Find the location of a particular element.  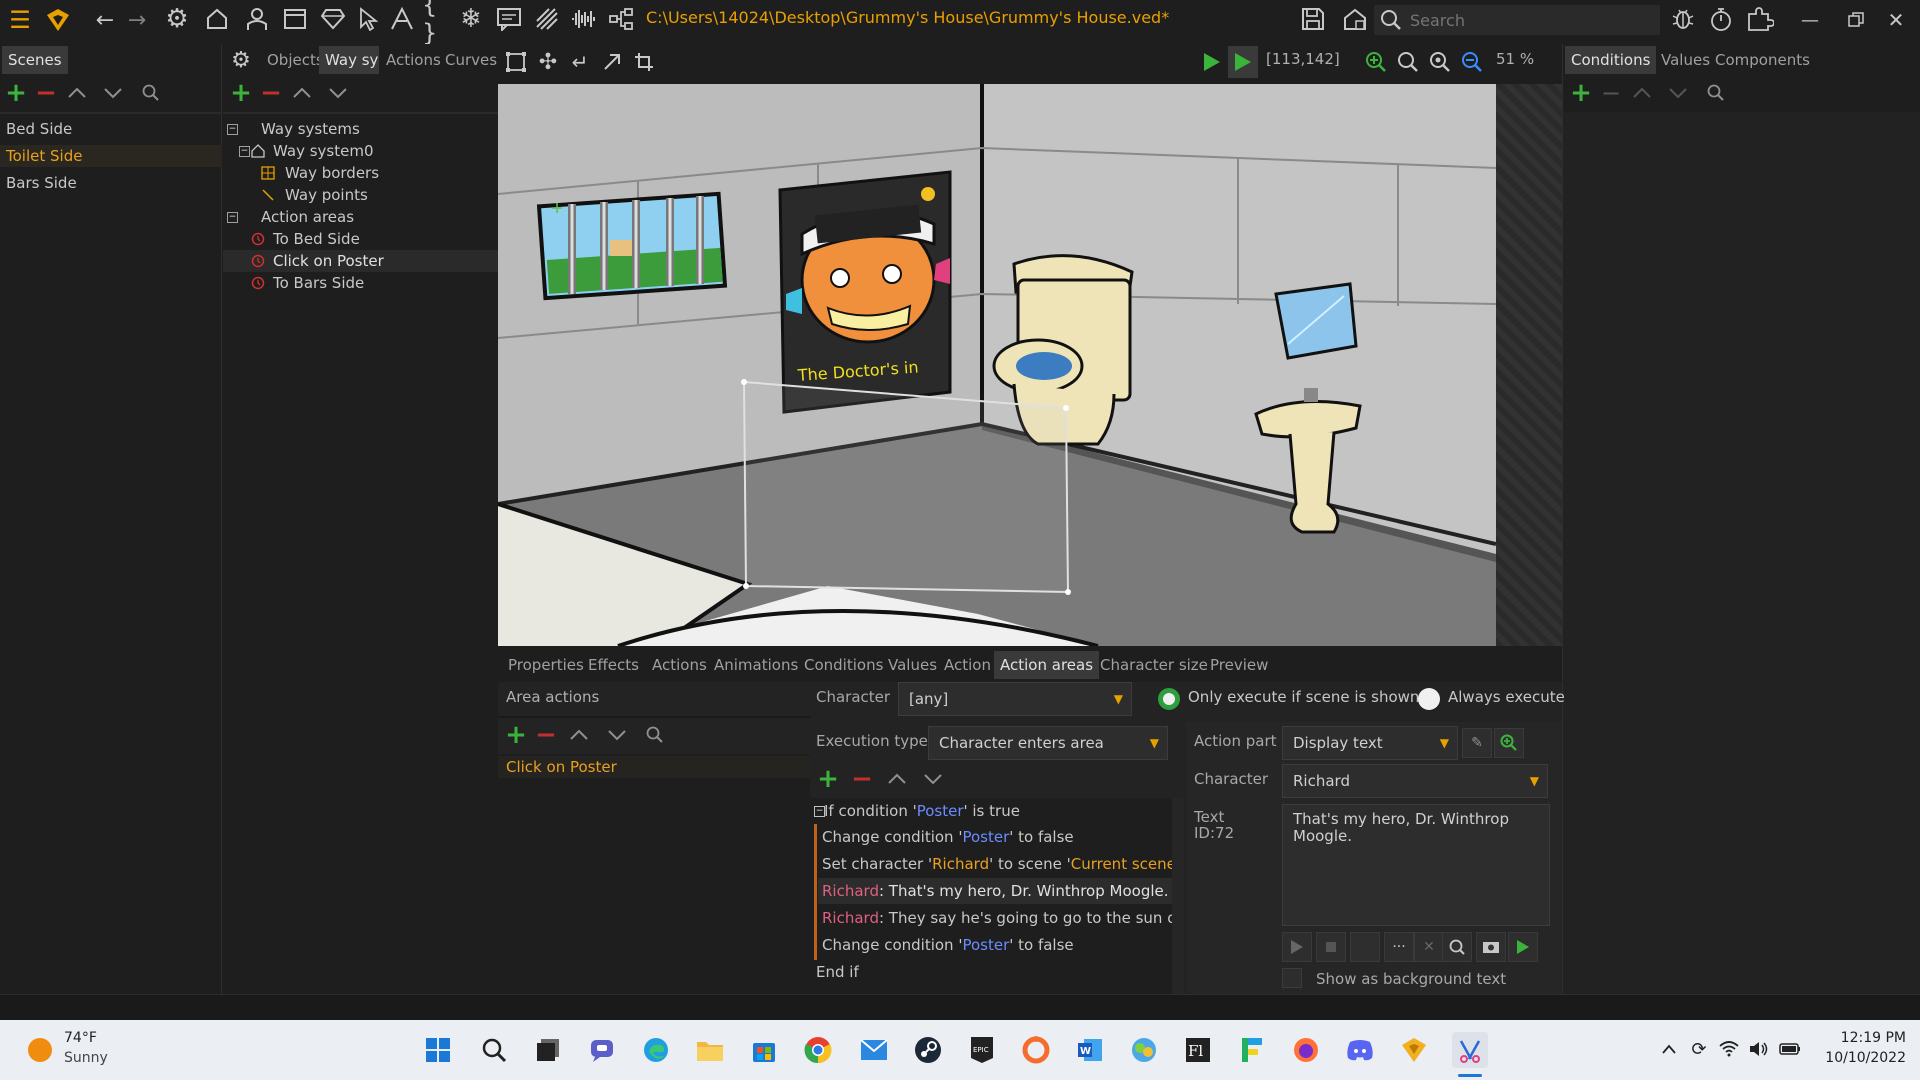

aseprite-icon is located at coordinates (1252, 1050).